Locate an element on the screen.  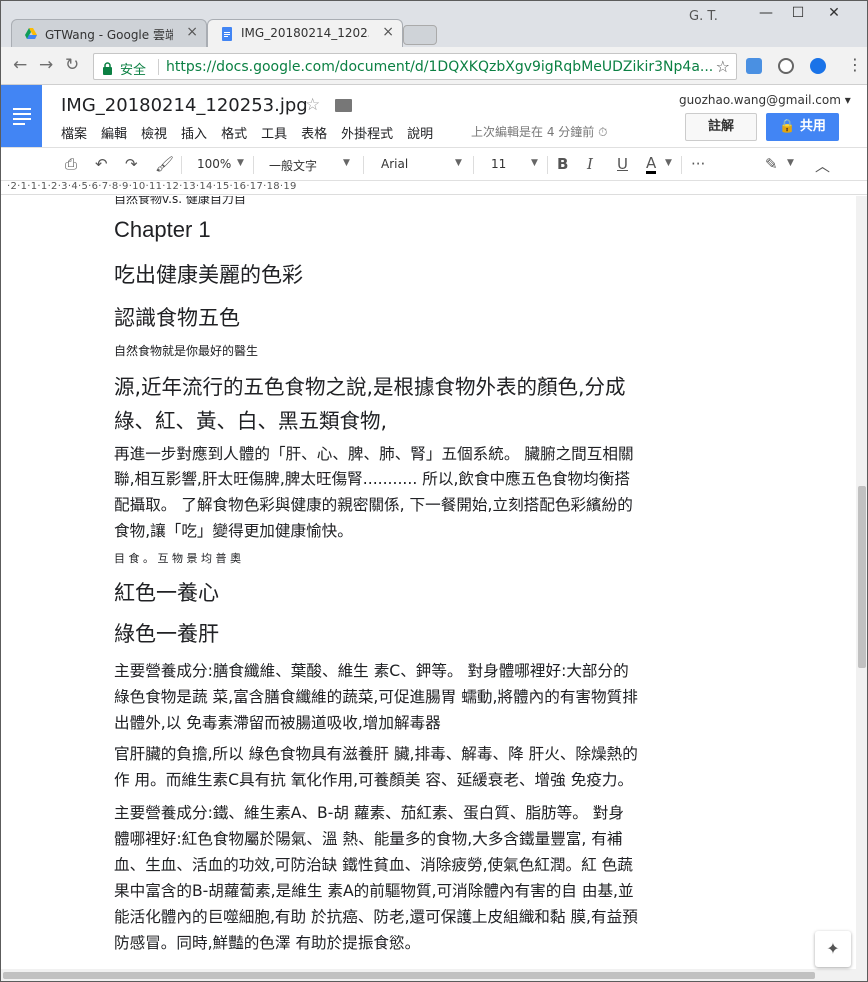
text-line: 綠、紅、黃、白、黑五類食物, is located at coordinates (251, 421).